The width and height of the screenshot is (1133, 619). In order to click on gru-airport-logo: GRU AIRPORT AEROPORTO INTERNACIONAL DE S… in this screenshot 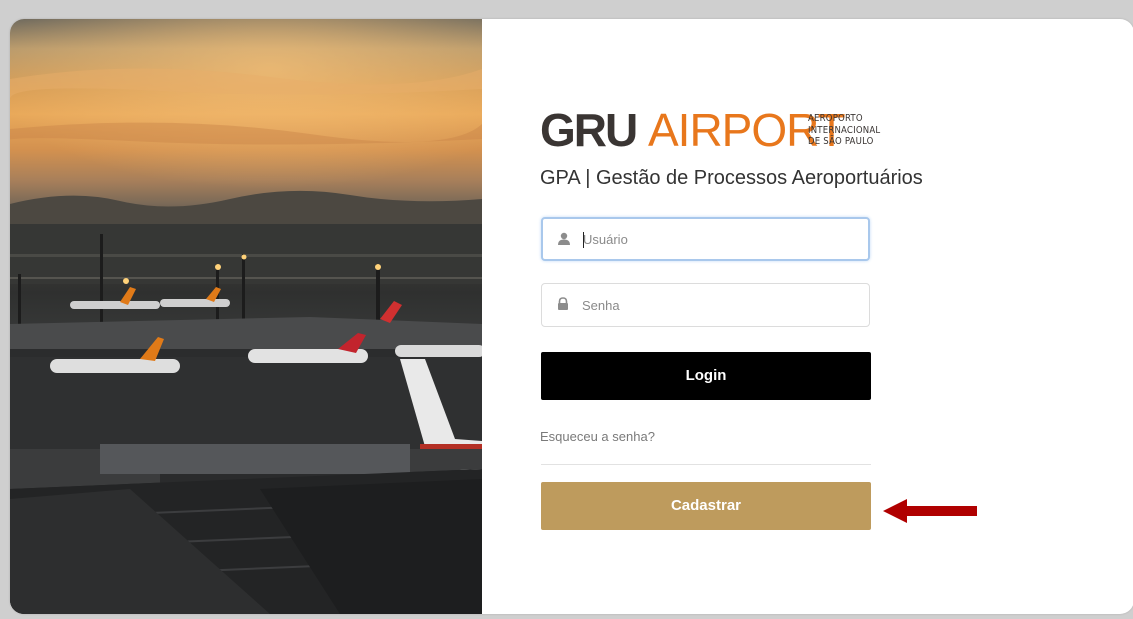, I will do `click(730, 130)`.